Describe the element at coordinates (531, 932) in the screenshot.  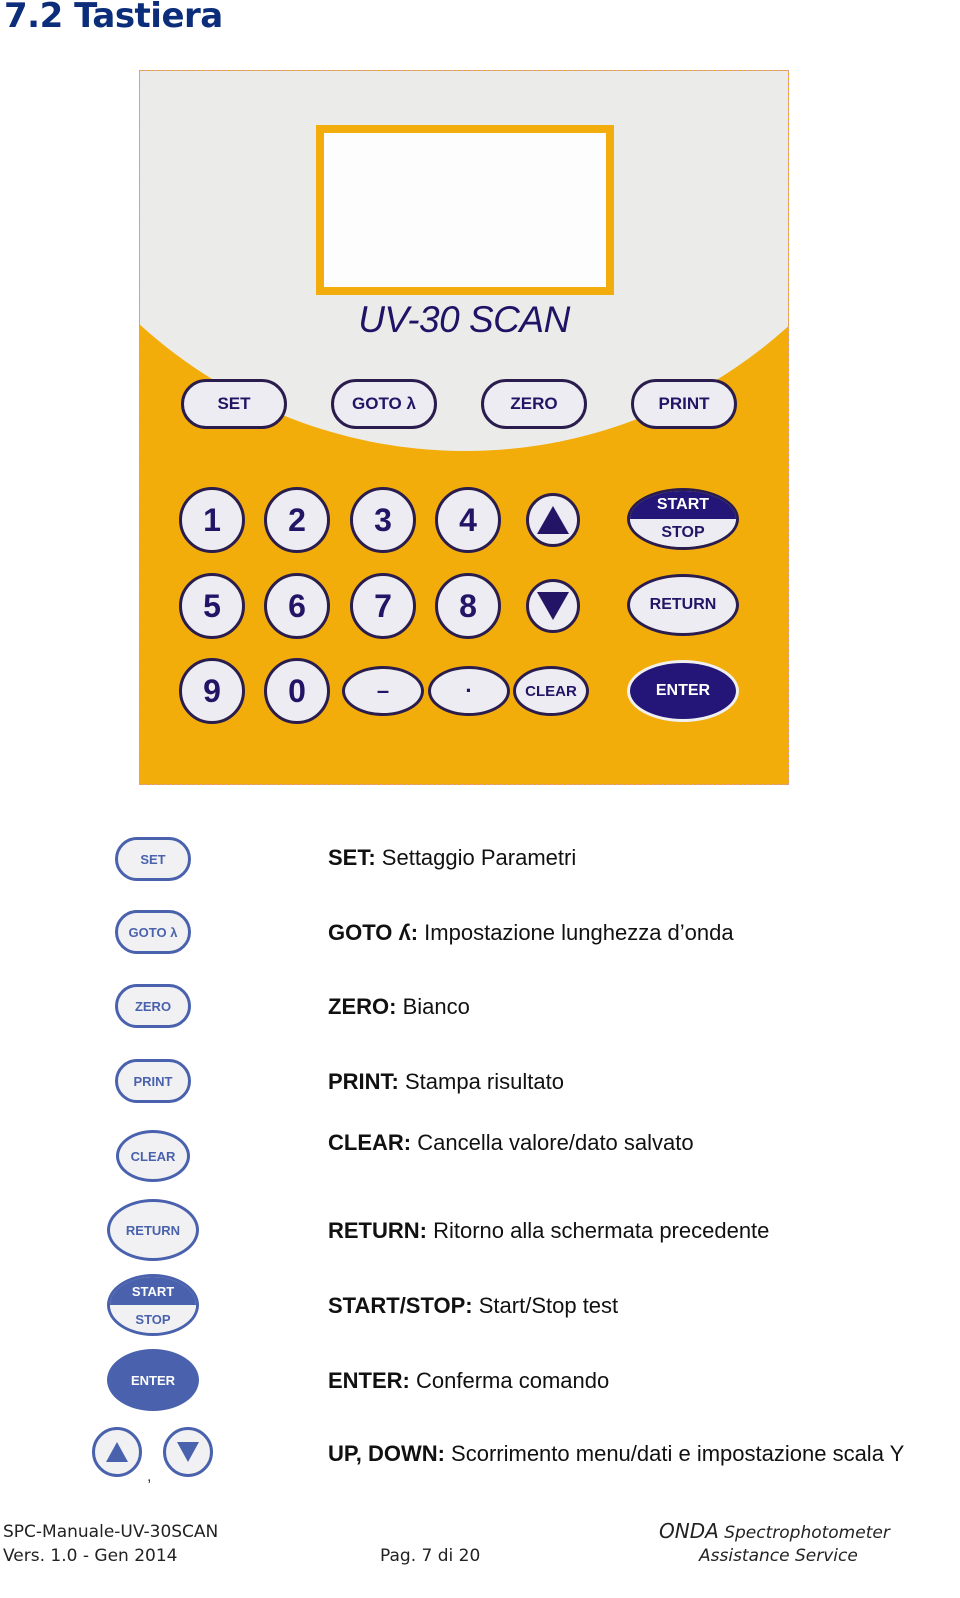
I see `legend-description: GOTO ʎ: Impostazione lunghezza d’onda` at that location.